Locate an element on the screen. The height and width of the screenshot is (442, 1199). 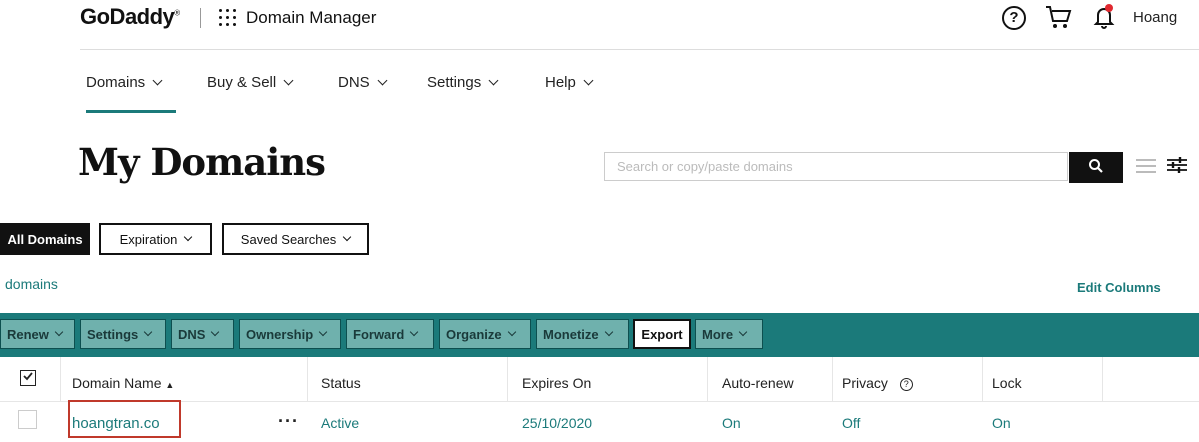
check-icon is located at coordinates (28, 376).